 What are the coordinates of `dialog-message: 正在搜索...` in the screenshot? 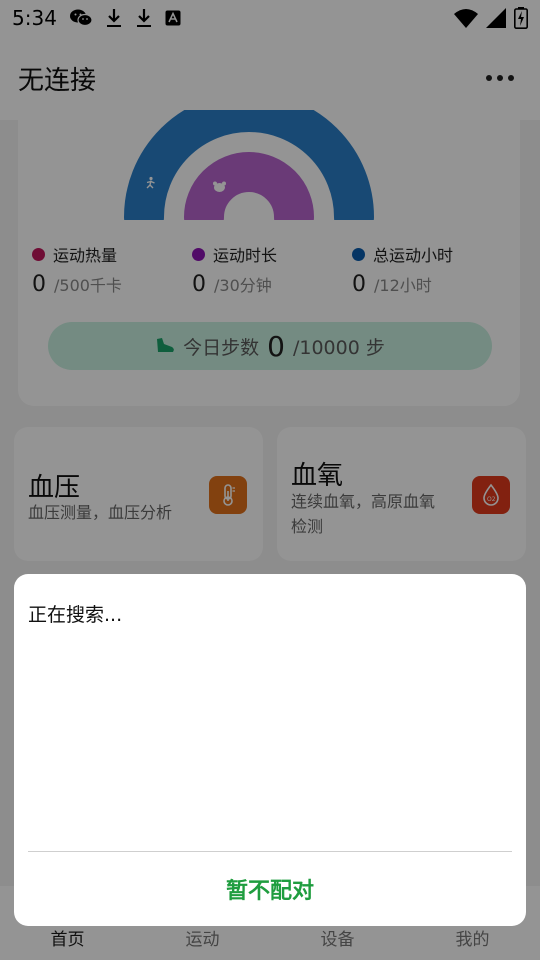 It's located at (75, 615).